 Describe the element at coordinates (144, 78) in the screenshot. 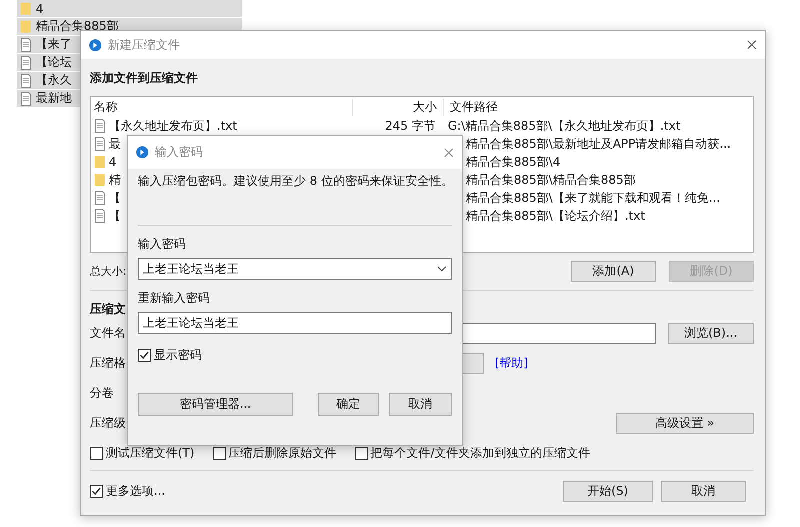

I see `section-heading: 添加文件到压缩文件` at that location.